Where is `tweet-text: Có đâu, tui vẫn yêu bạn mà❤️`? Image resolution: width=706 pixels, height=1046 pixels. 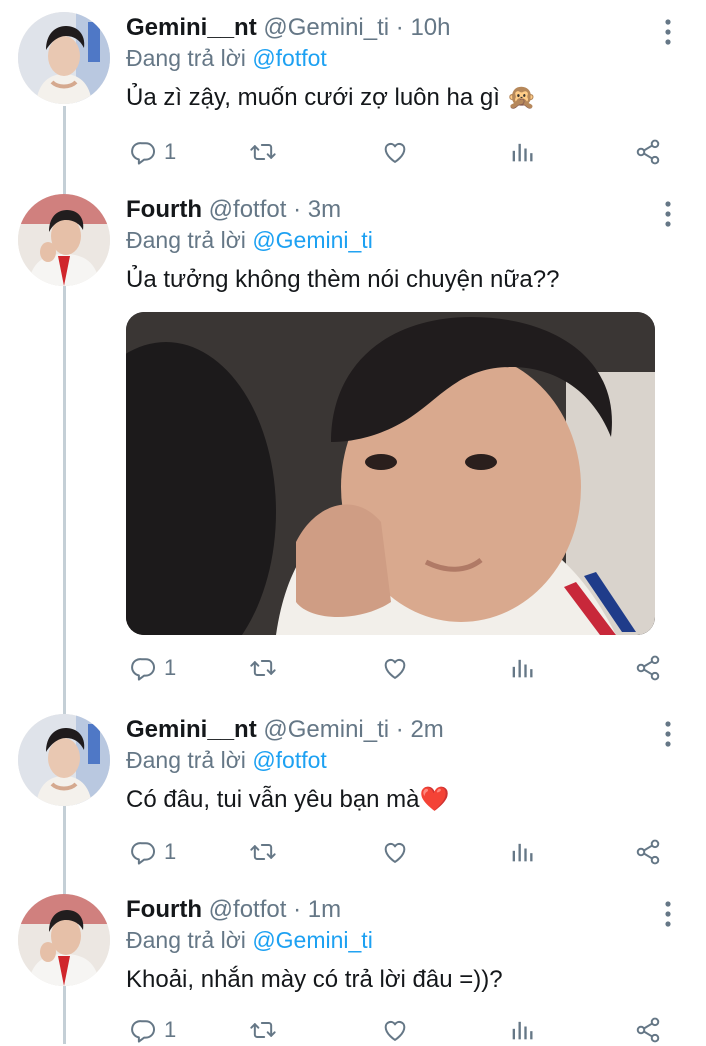 tweet-text: Có đâu, tui vẫn yêu bạn mà❤️ is located at coordinates (288, 799).